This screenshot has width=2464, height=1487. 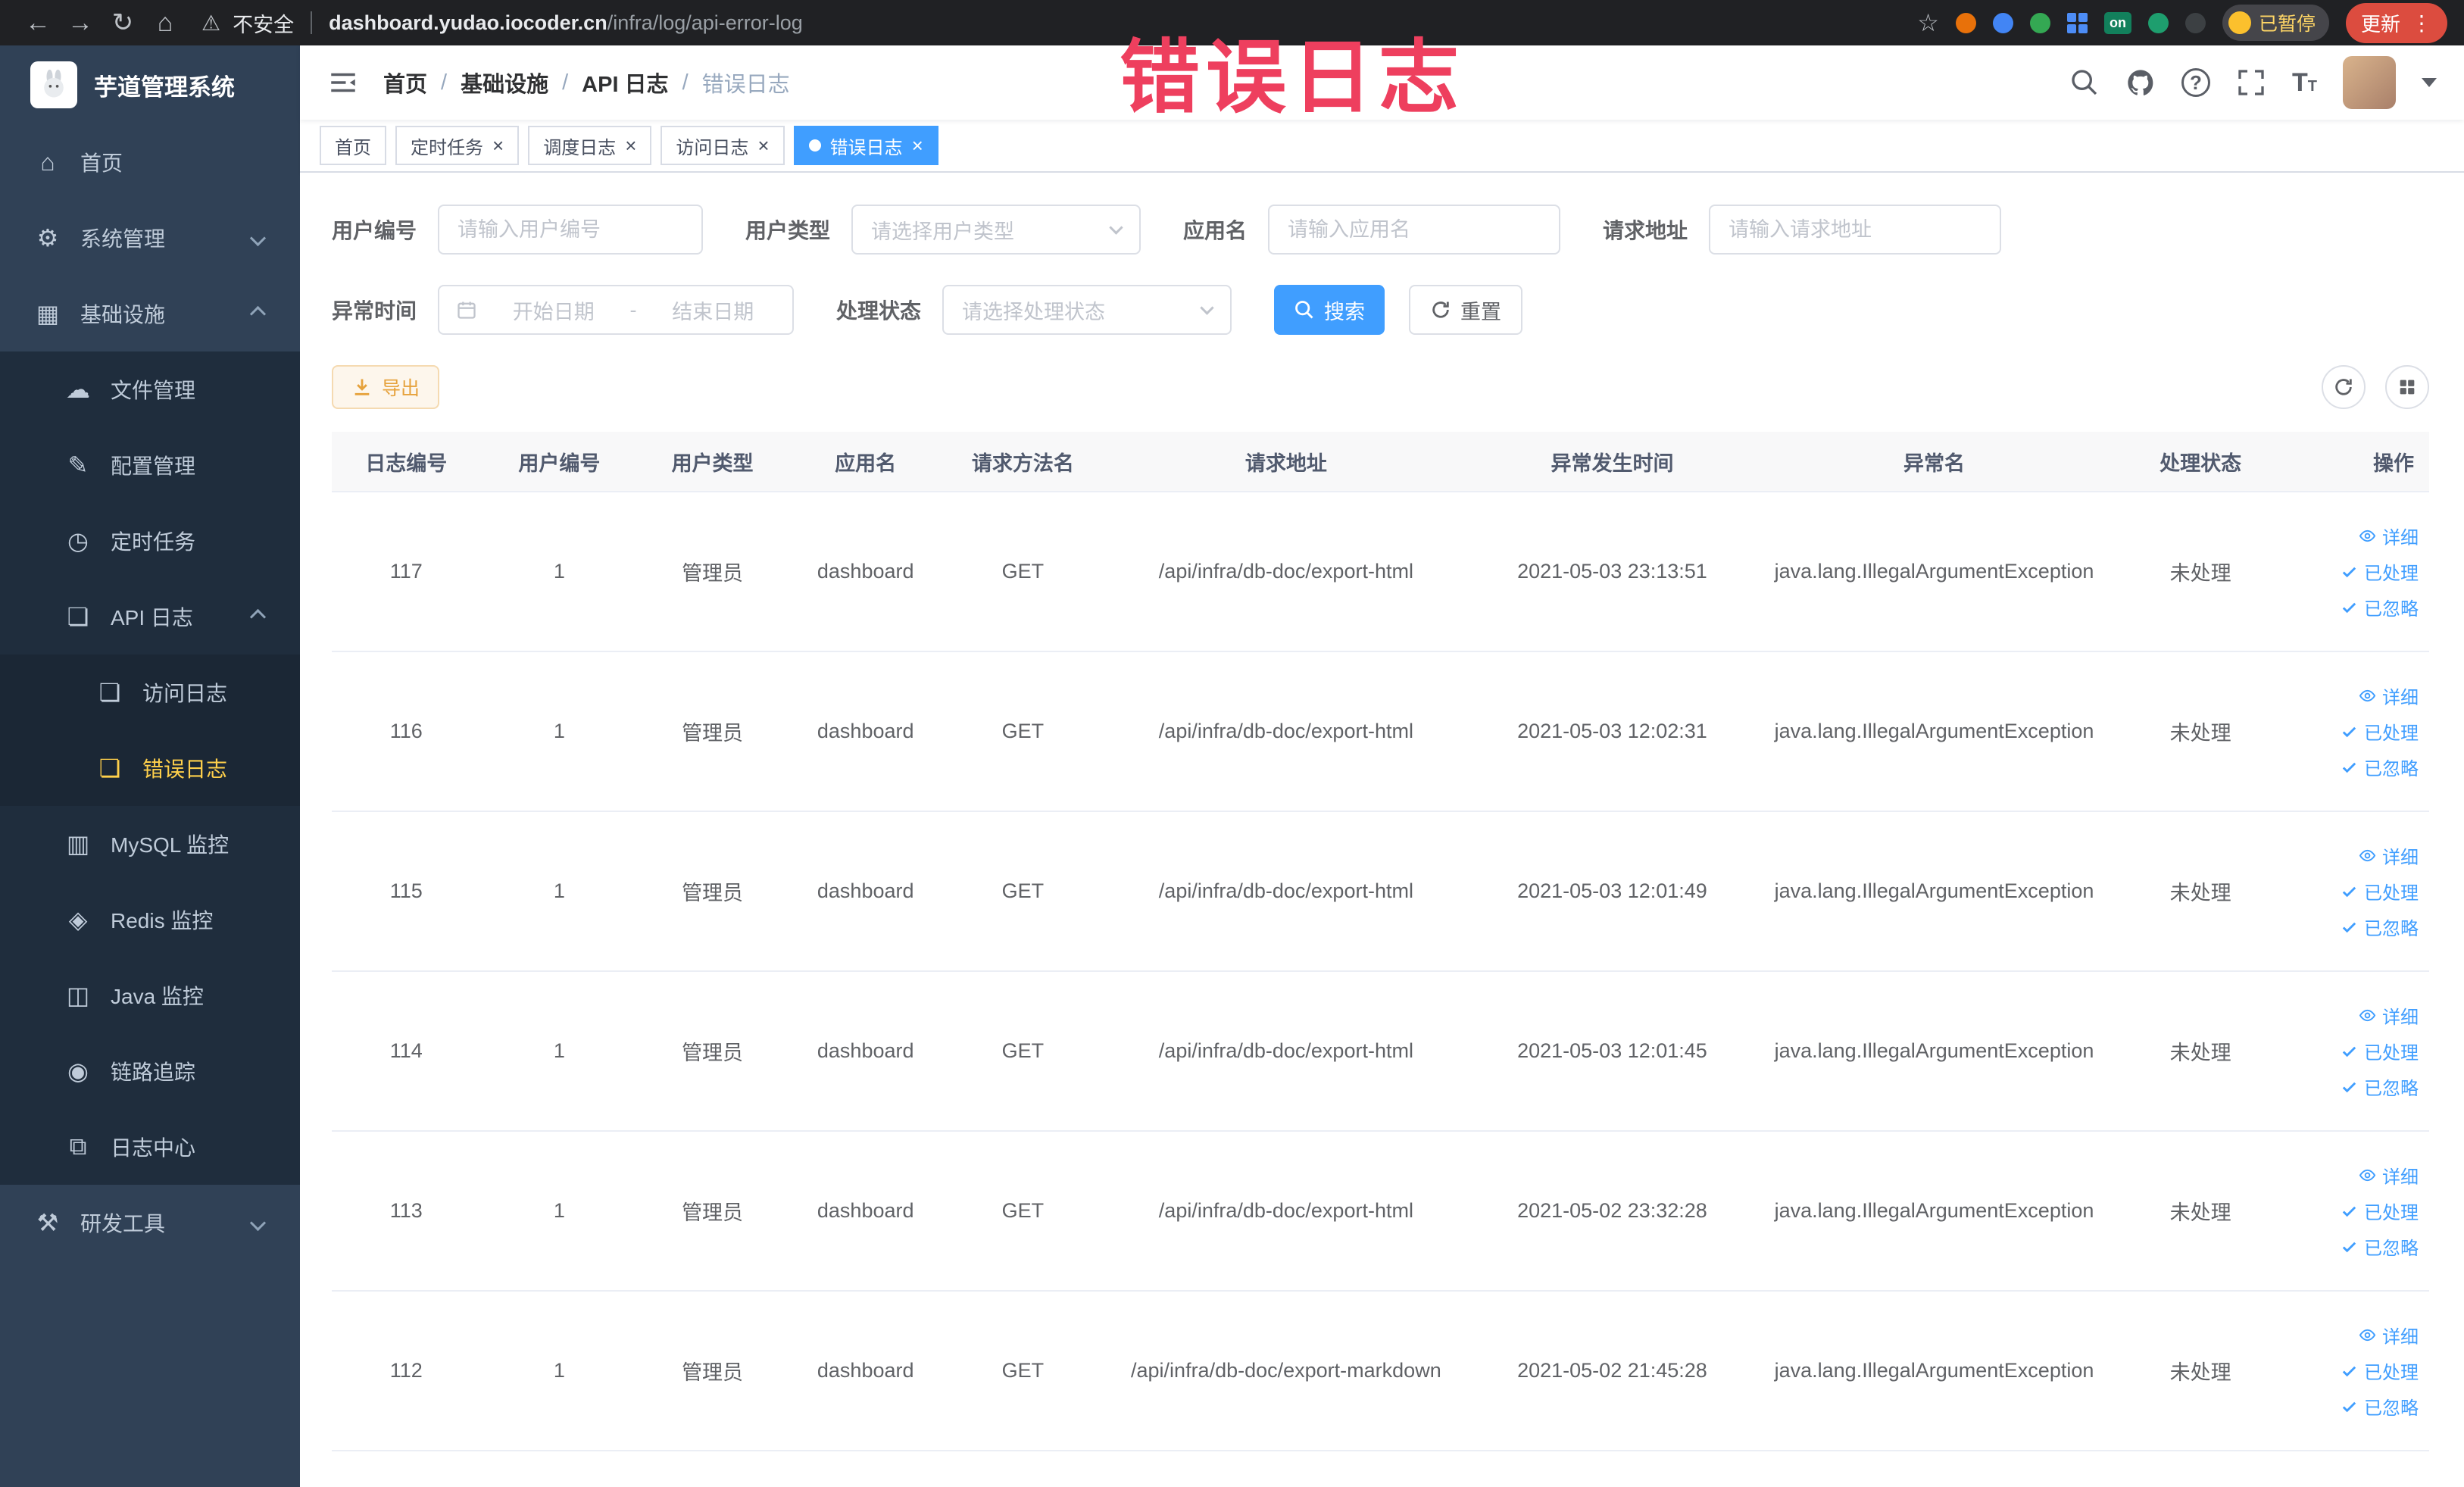 What do you see at coordinates (150, 465) in the screenshot?
I see `sidebar-item-config-manage: ✎ 配置管理` at bounding box center [150, 465].